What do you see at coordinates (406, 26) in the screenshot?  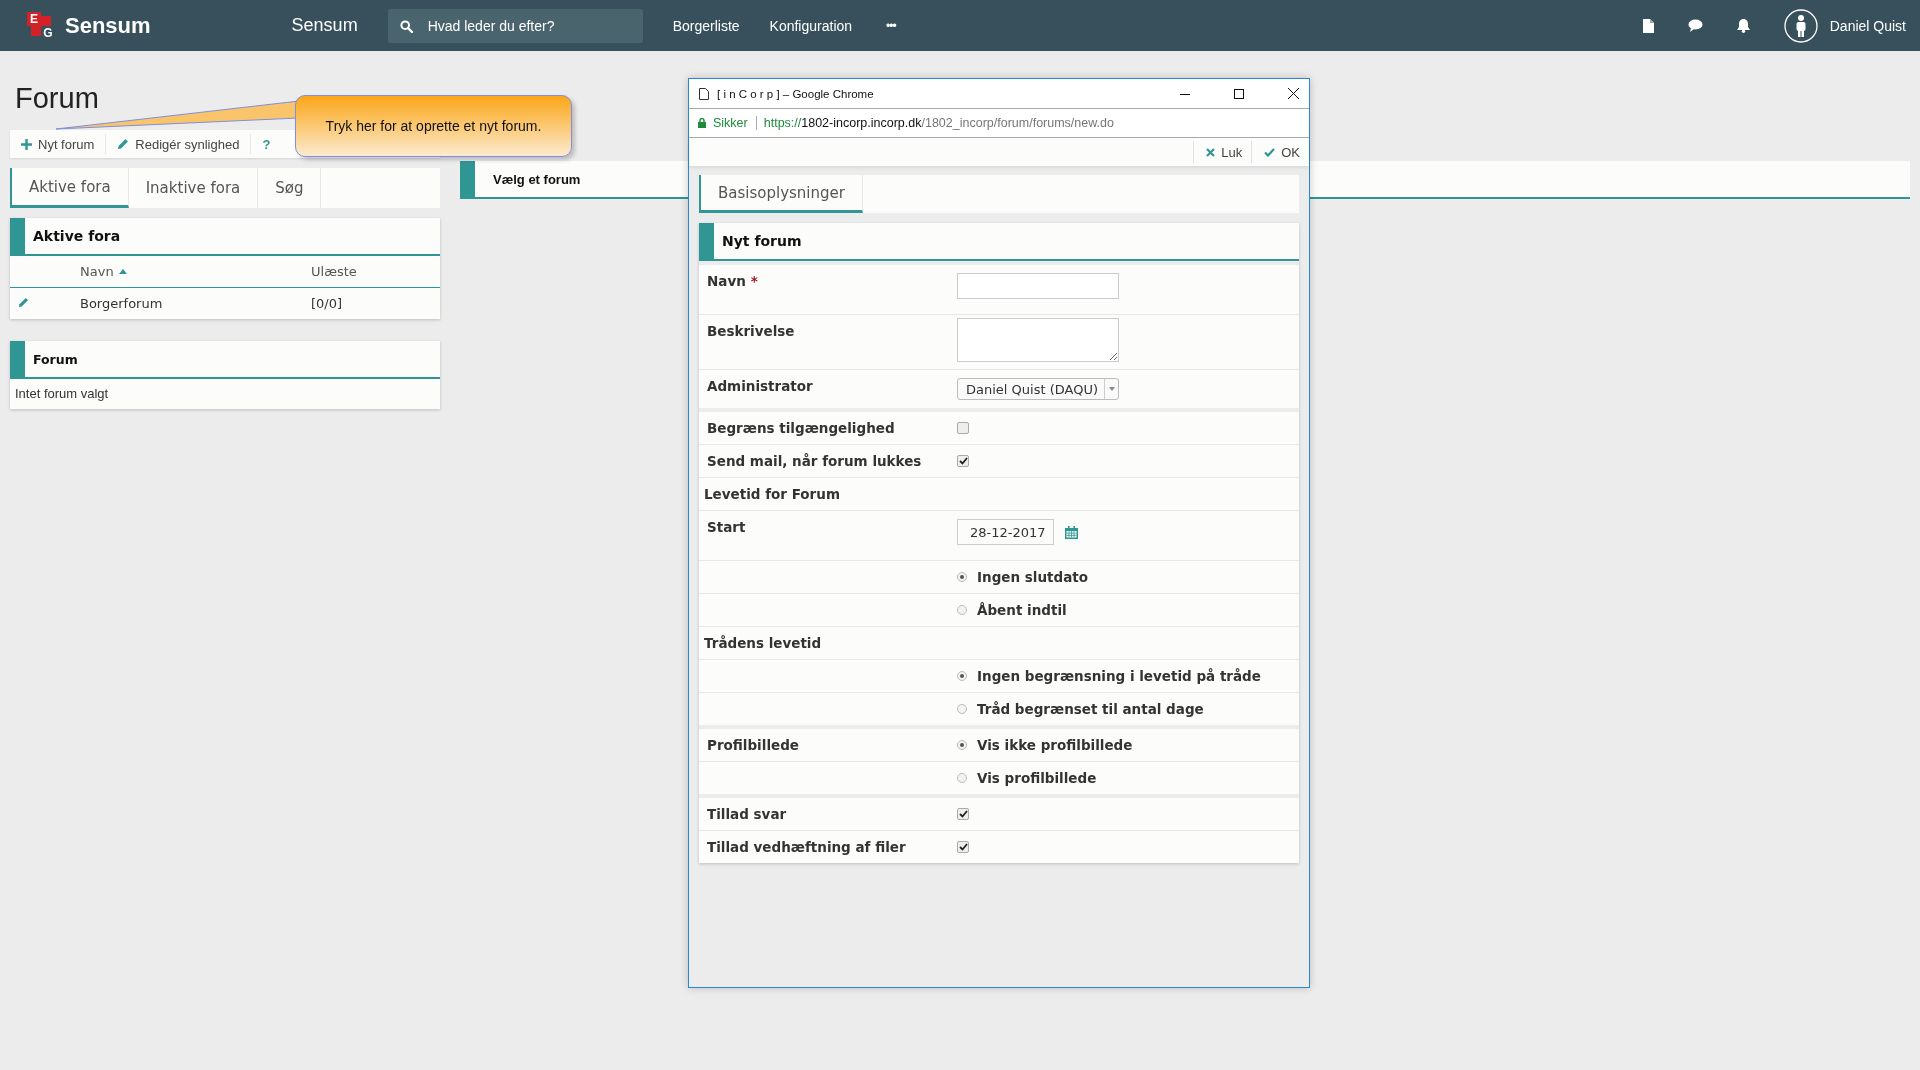 I see `search-icon` at bounding box center [406, 26].